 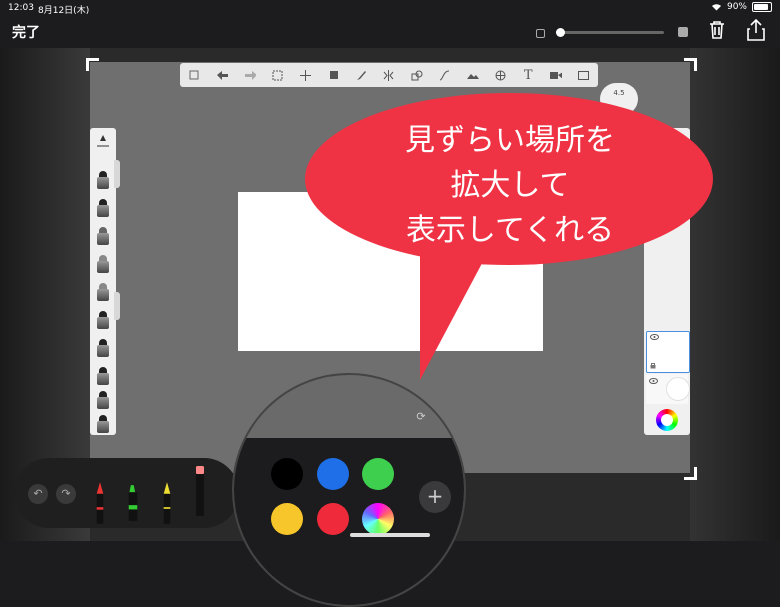 What do you see at coordinates (668, 389) in the screenshot?
I see `layer-thumbnail` at bounding box center [668, 389].